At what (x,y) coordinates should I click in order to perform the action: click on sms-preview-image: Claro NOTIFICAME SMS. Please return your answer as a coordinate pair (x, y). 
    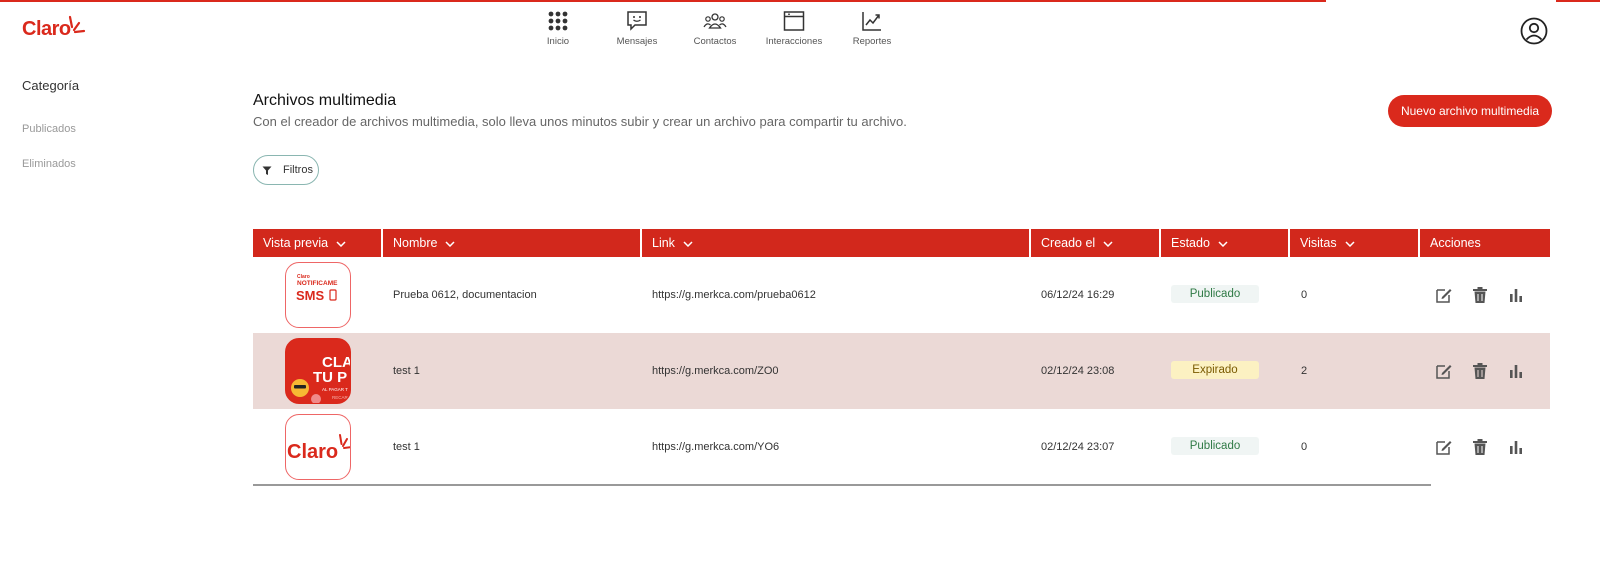
    Looking at the image, I should click on (317, 288).